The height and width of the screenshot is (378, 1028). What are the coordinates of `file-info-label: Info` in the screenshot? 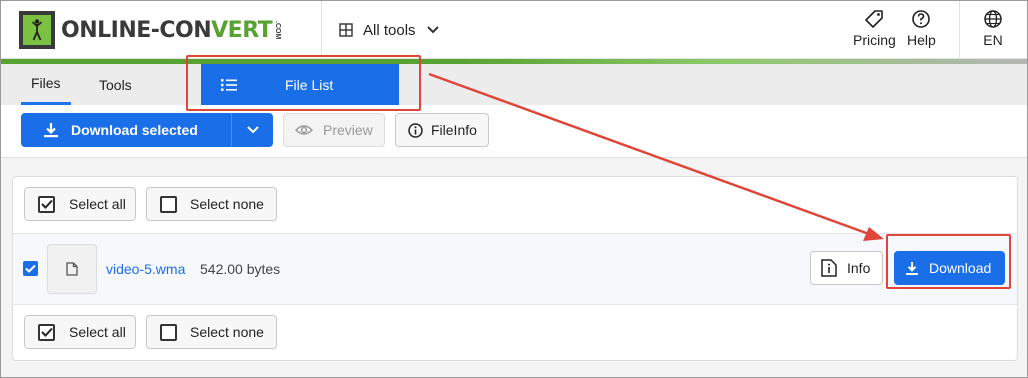 It's located at (859, 268).